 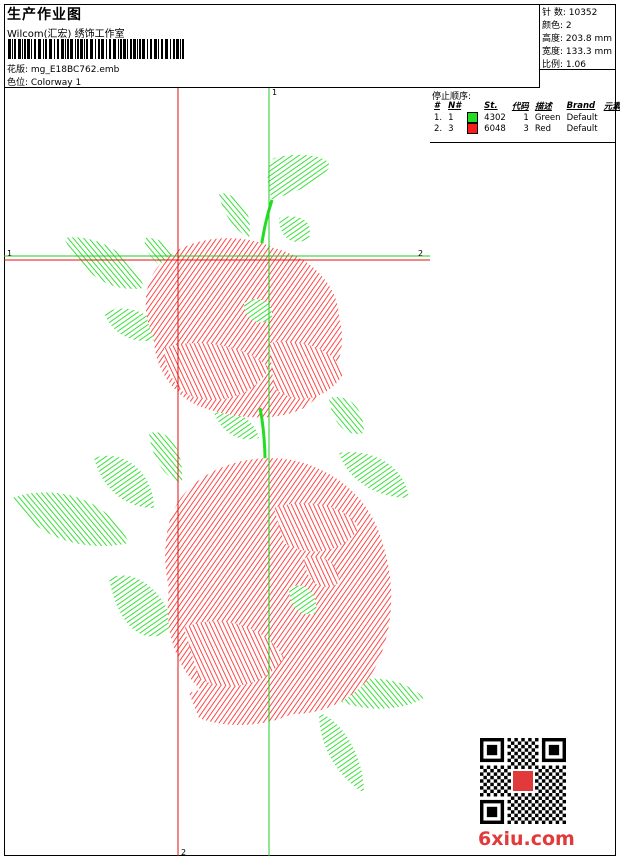 What do you see at coordinates (455, 106) in the screenshot?
I see `col-header-n: N#` at bounding box center [455, 106].